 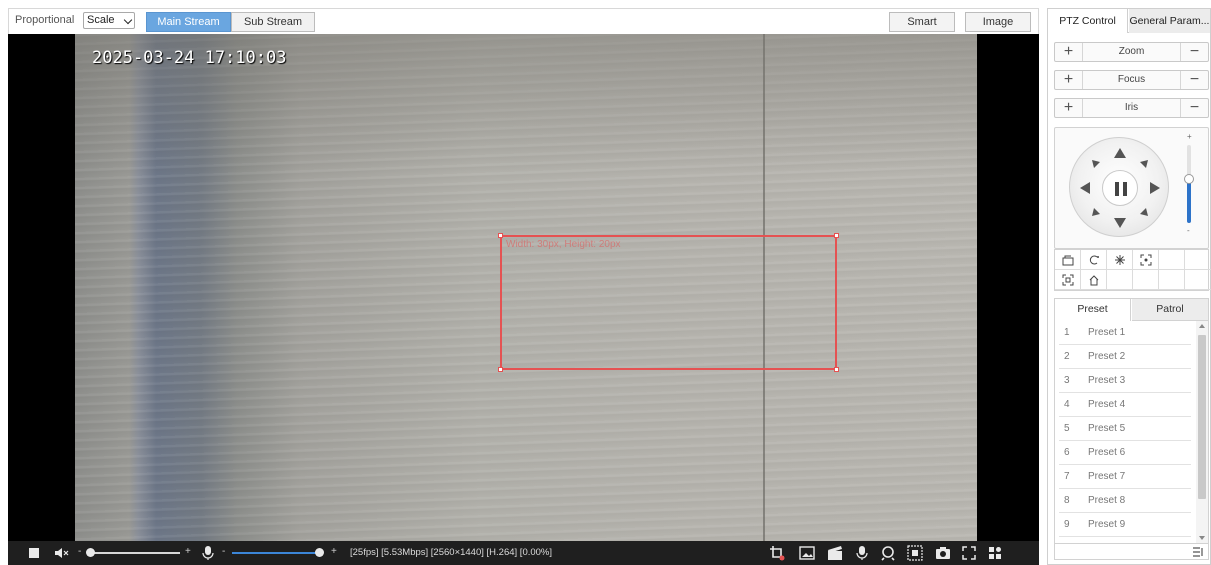 I want to click on arrow-up-right-icon, so click(x=1144, y=164).